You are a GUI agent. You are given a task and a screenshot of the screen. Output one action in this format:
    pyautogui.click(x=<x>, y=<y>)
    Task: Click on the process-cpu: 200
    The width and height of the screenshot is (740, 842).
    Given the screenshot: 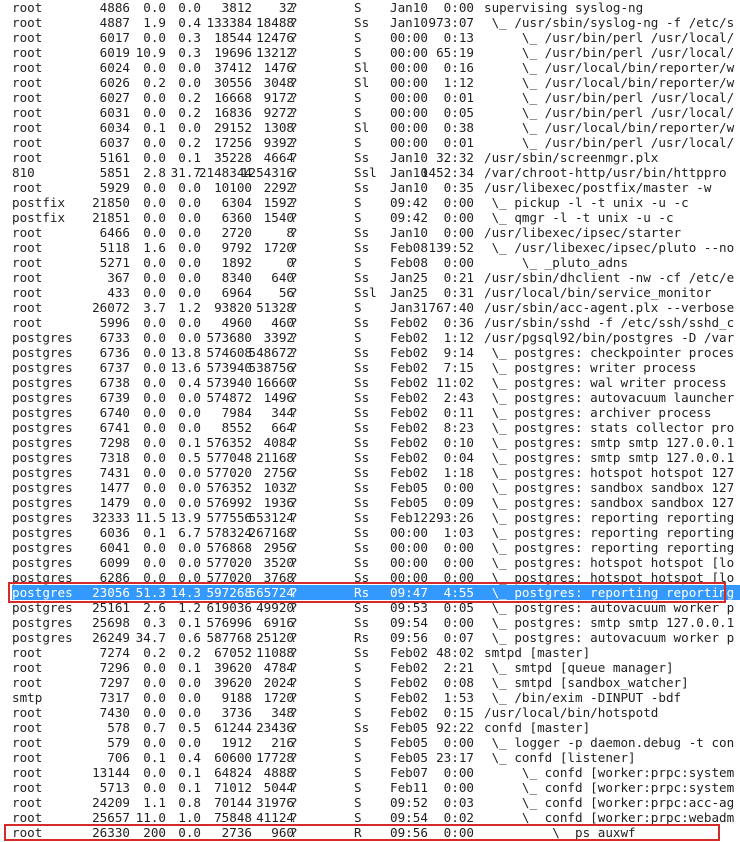 What is the action you would take?
    pyautogui.click(x=154, y=832)
    